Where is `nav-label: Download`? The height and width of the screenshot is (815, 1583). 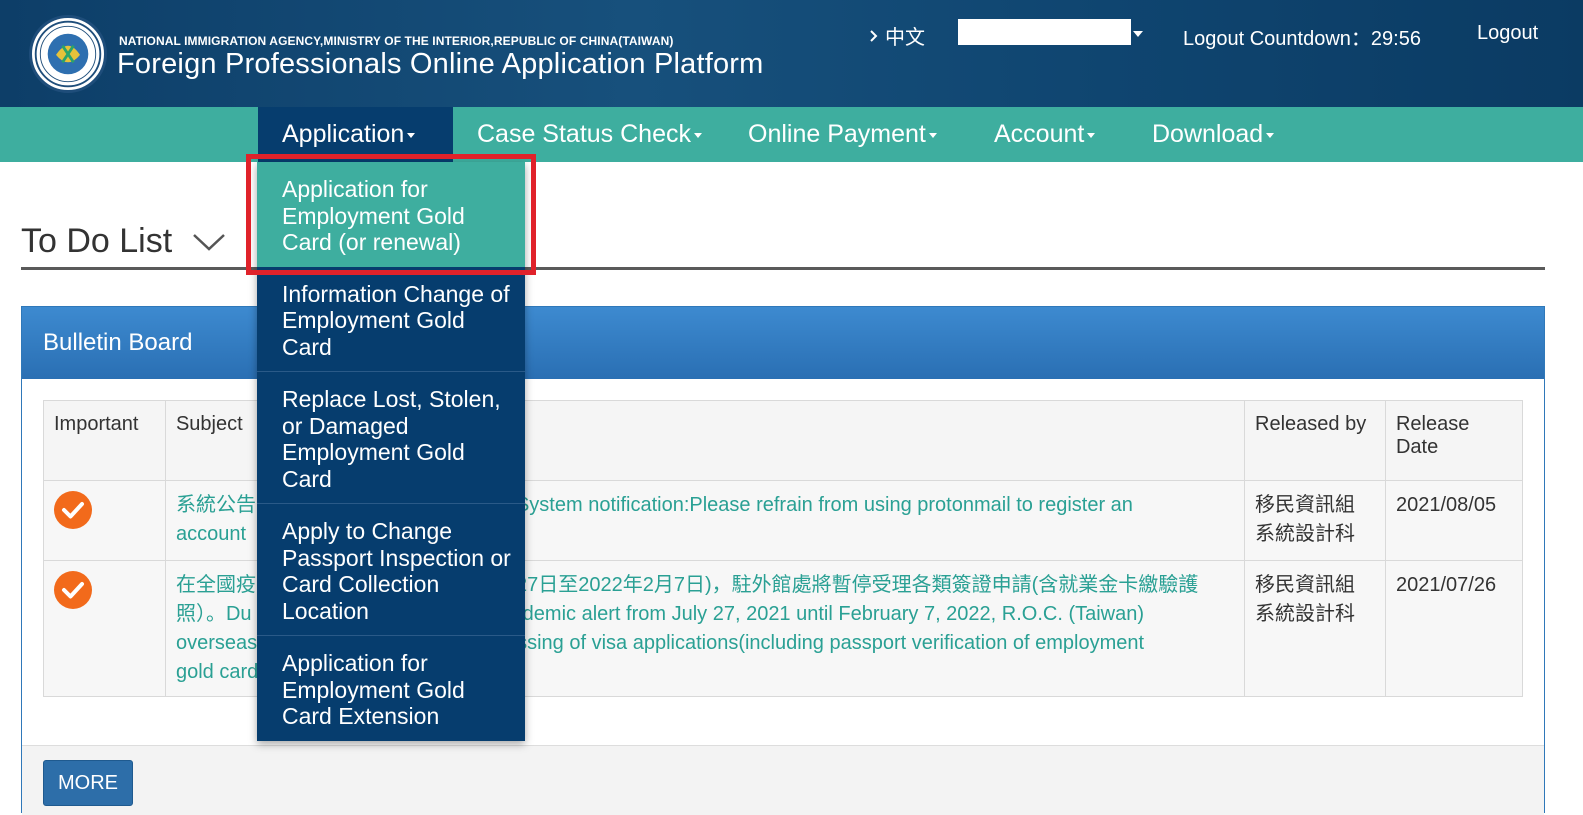 nav-label: Download is located at coordinates (1208, 134).